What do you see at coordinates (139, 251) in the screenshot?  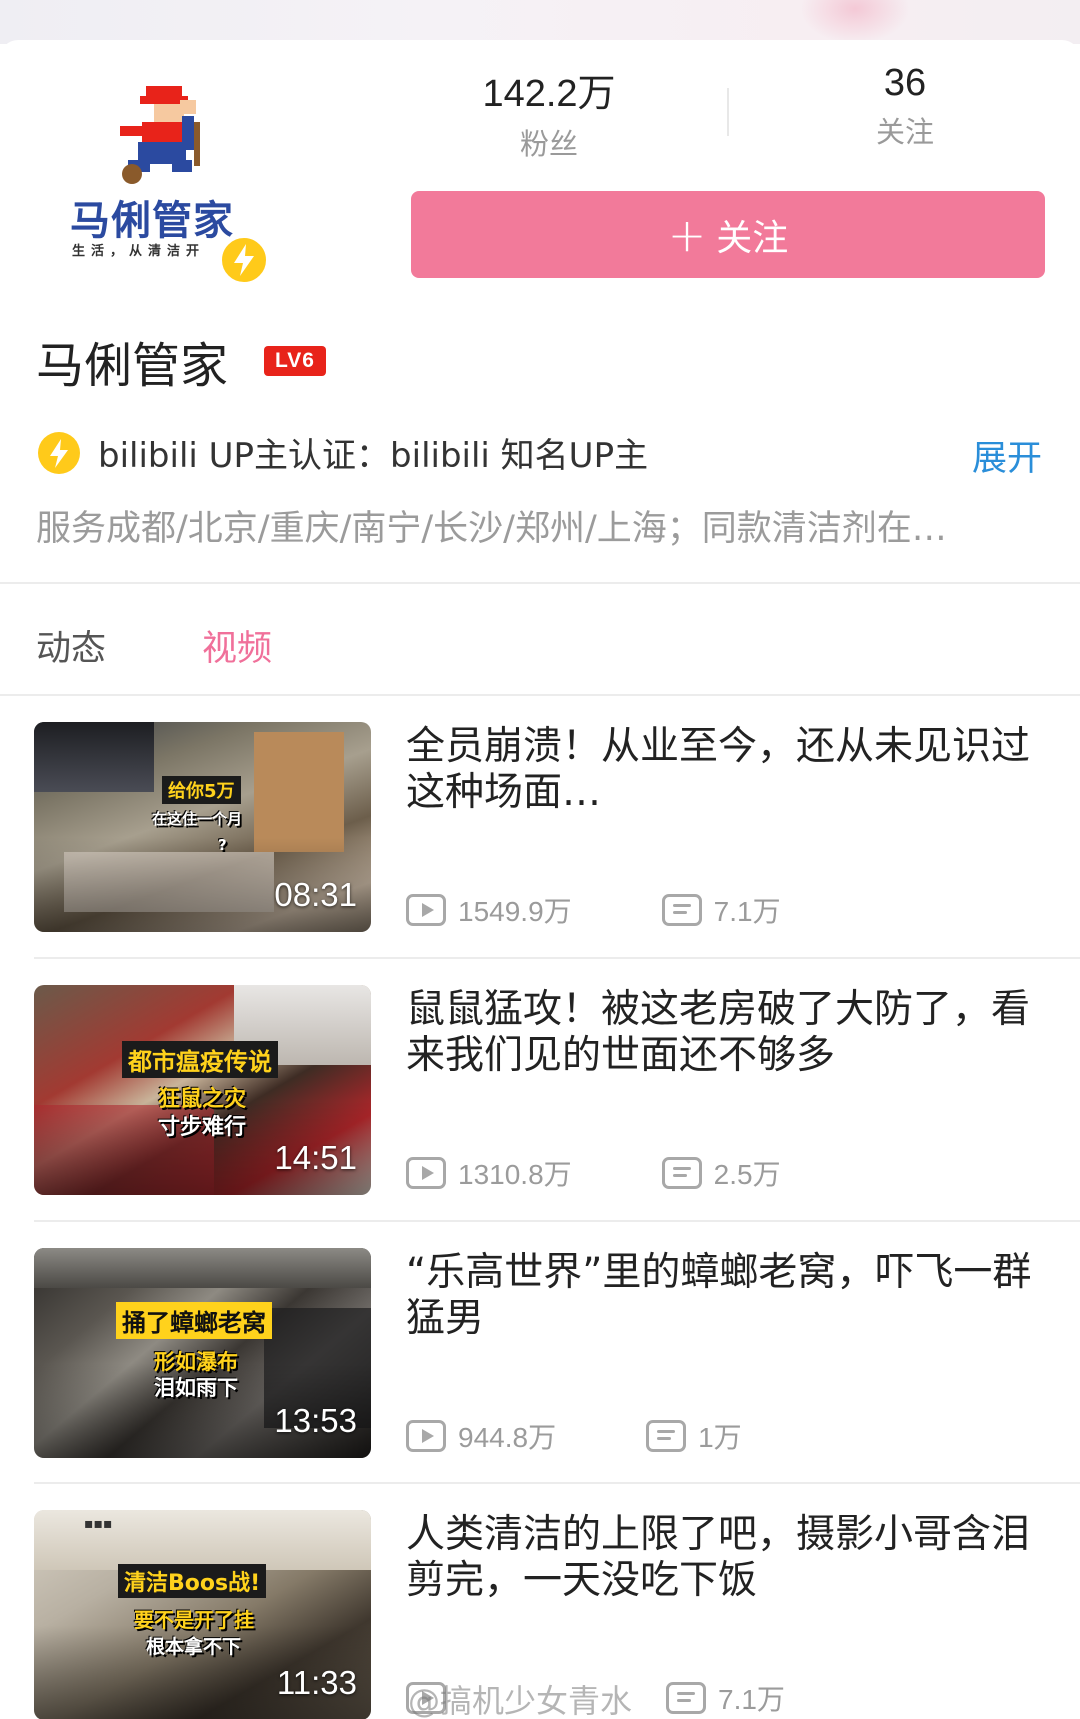 I see `logo-tagline: 生活，从清洁开` at bounding box center [139, 251].